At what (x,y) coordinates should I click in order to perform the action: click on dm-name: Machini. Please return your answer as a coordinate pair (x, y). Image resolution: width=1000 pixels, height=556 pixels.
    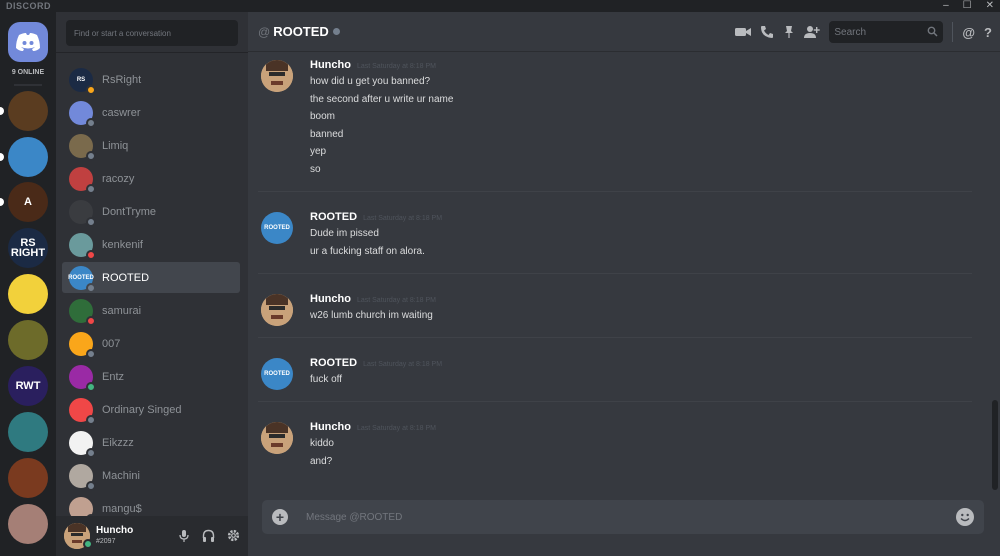
    Looking at the image, I should click on (121, 475).